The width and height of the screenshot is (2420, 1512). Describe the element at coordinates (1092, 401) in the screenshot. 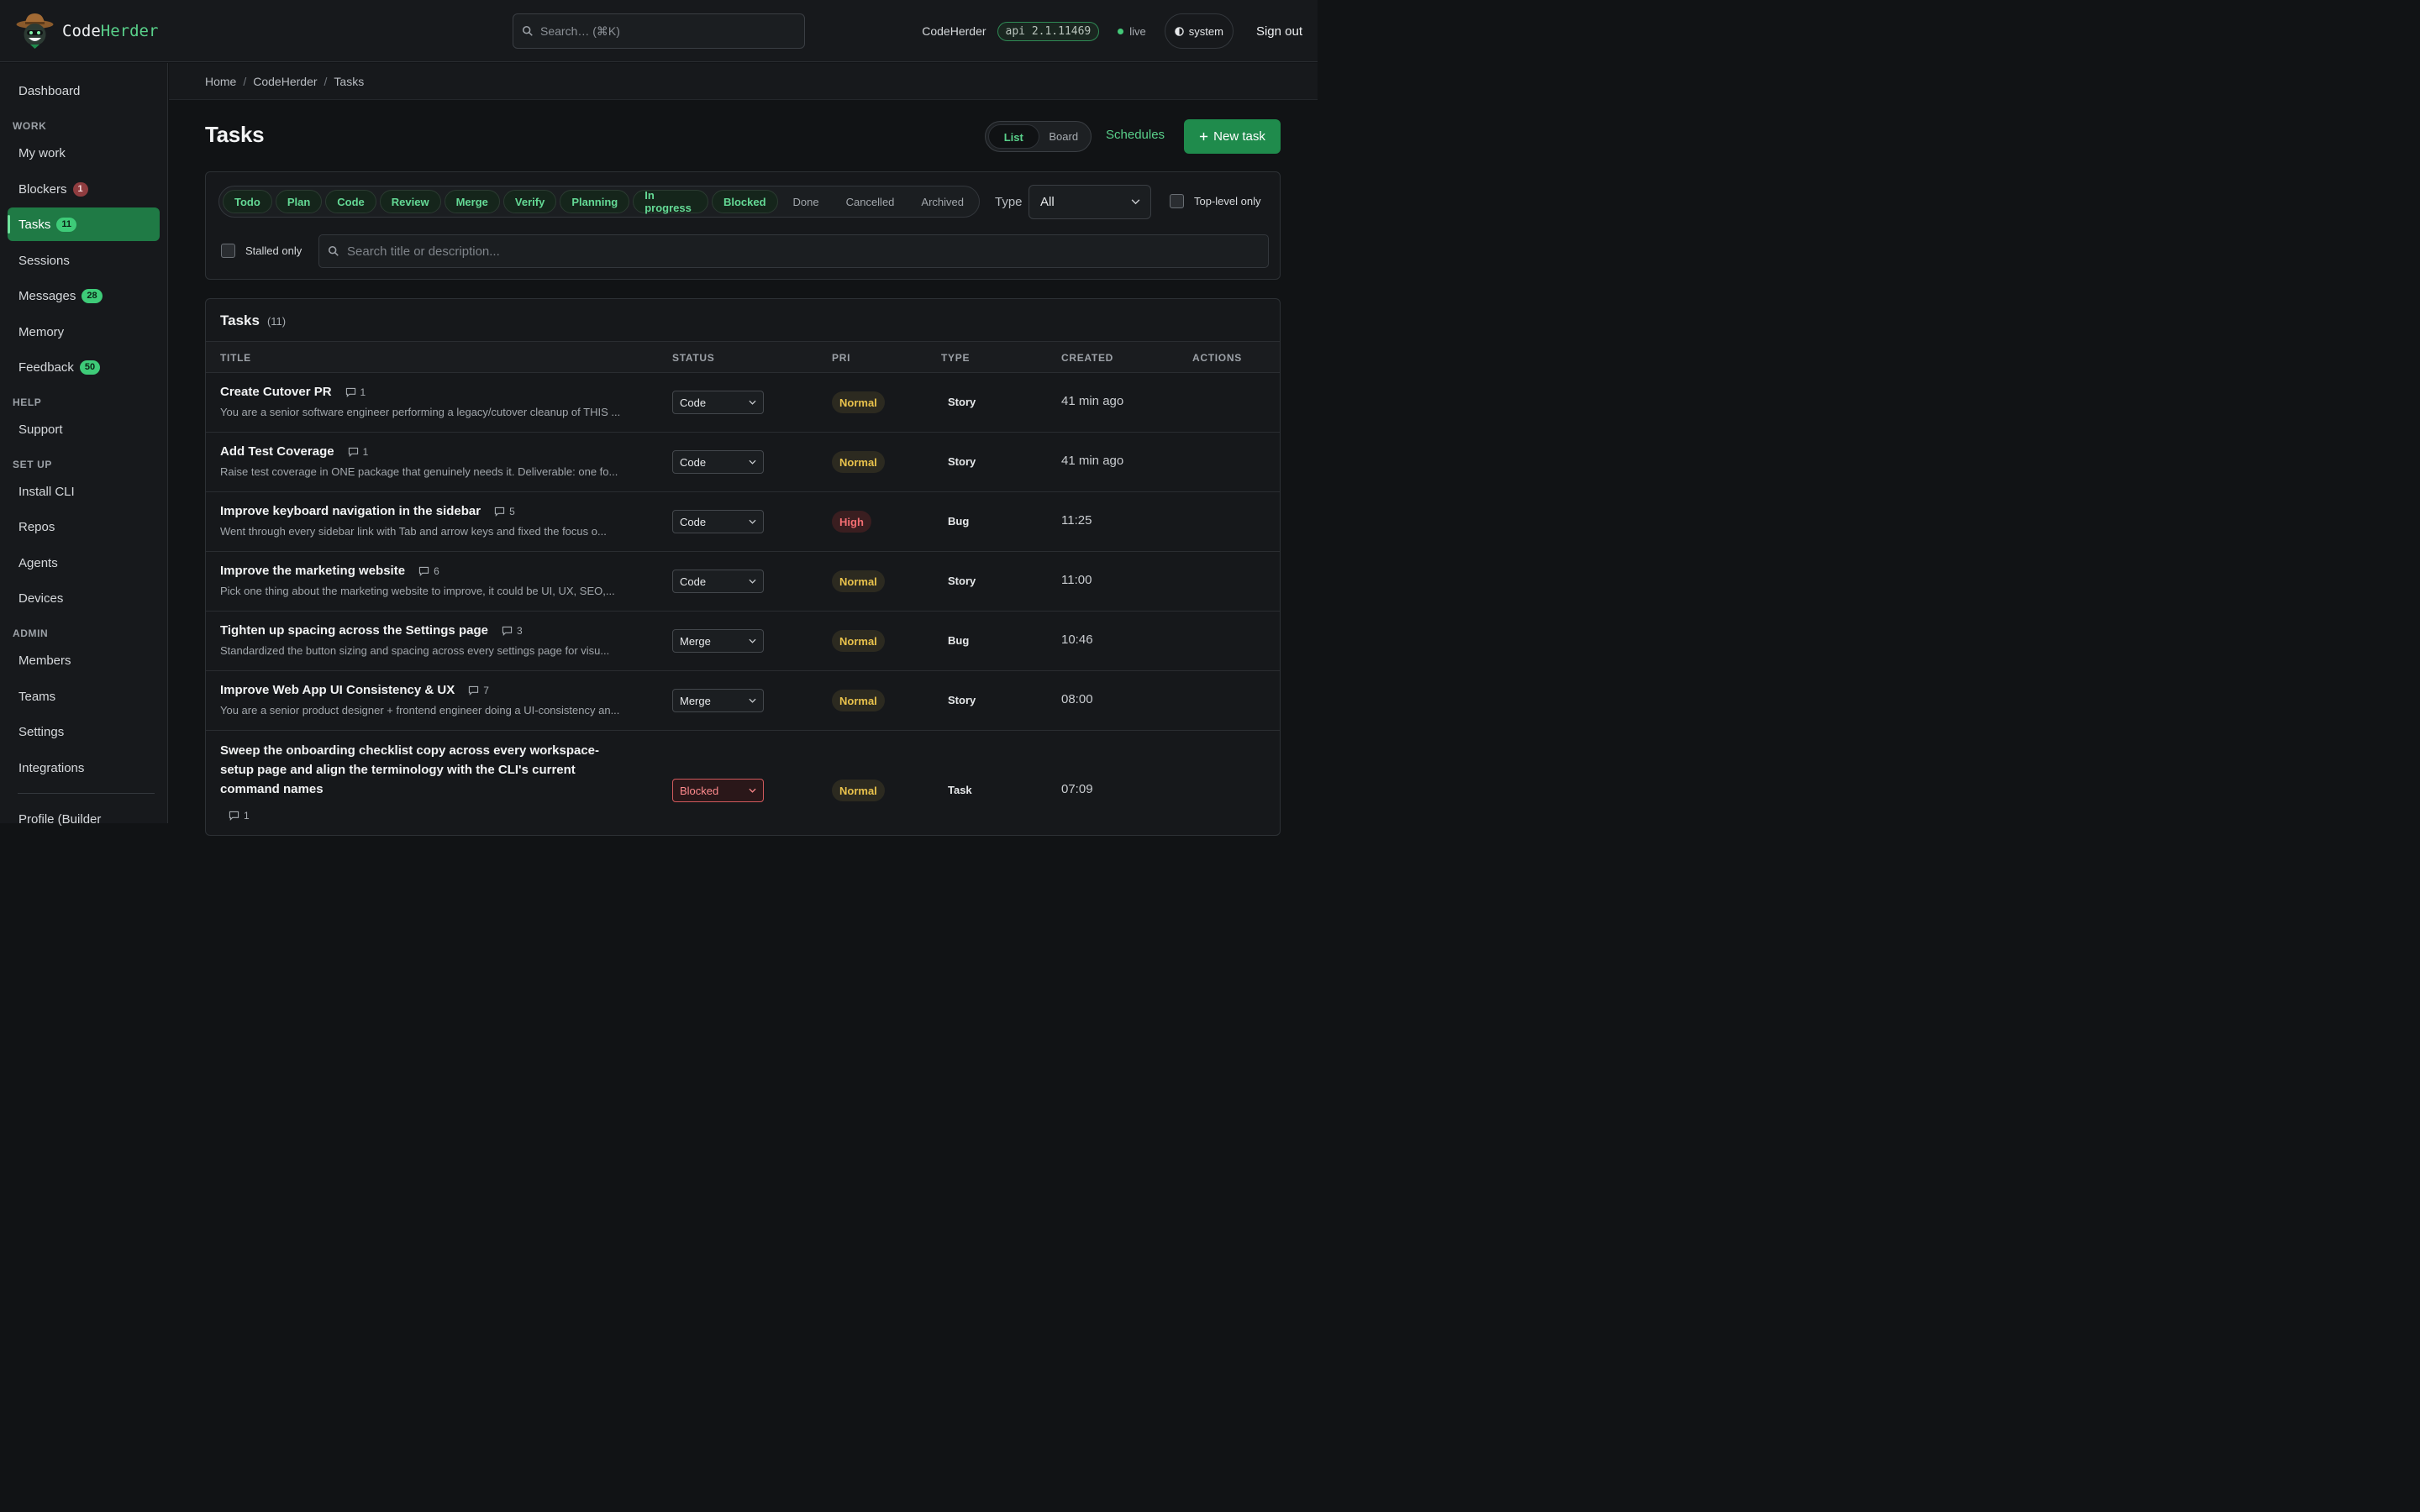

I see `task-created: 41 min ago` at that location.